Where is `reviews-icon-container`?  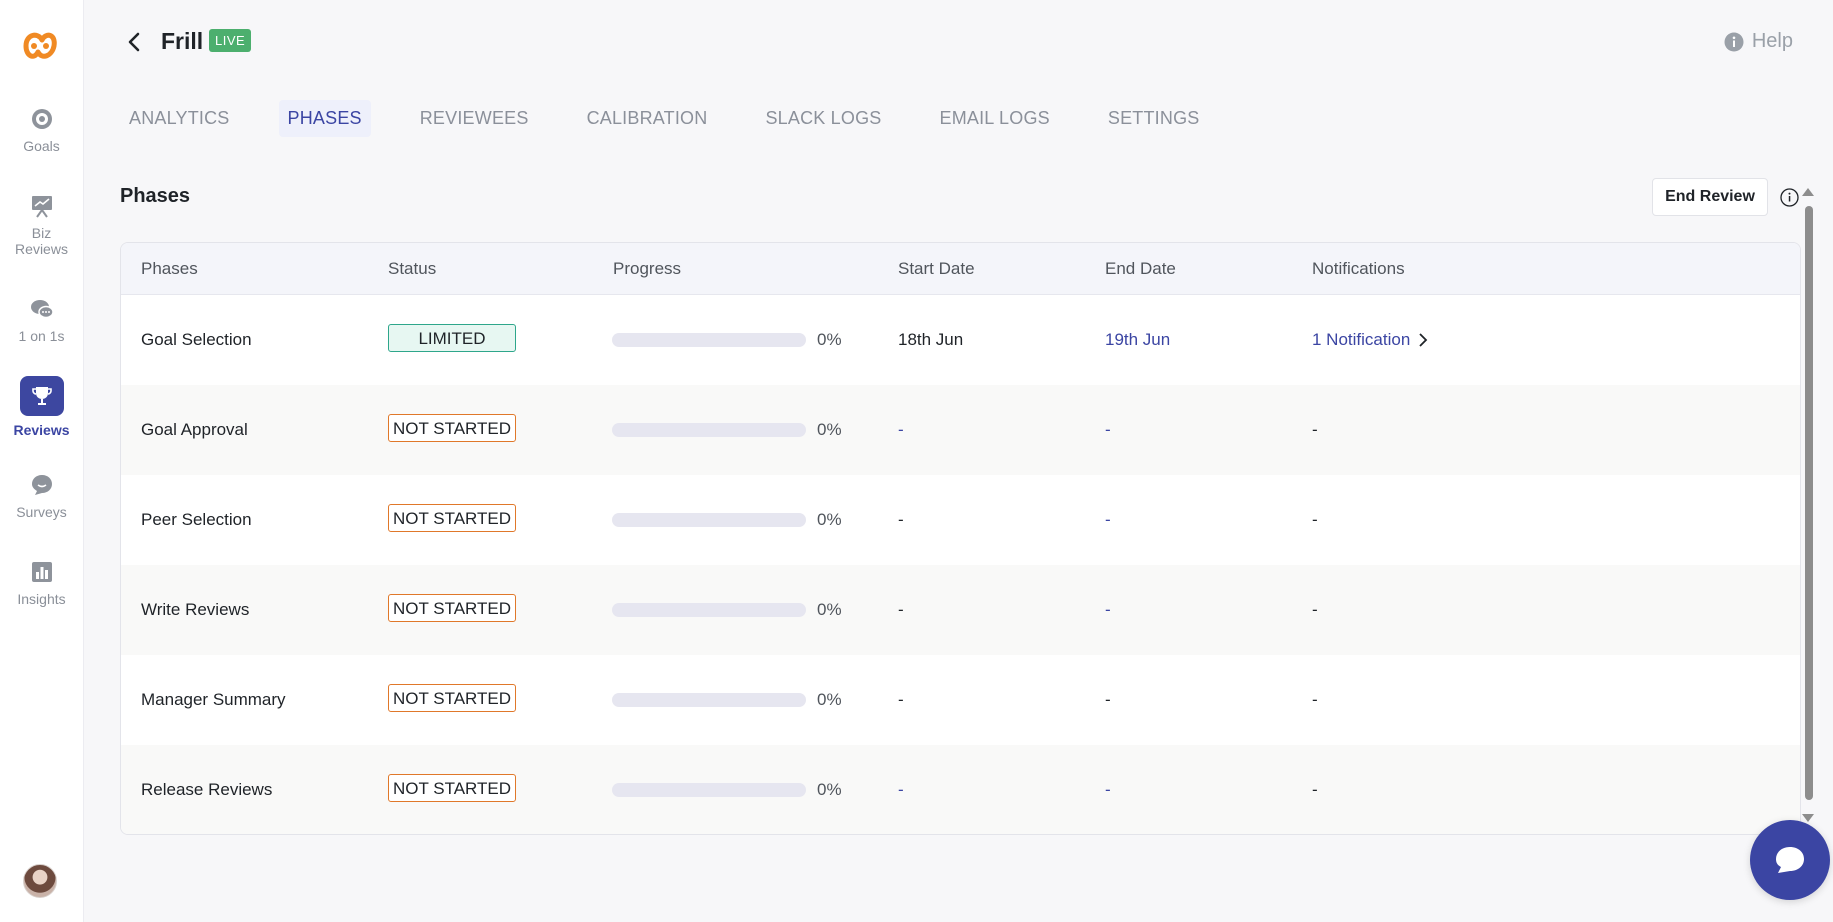
reviews-icon-container is located at coordinates (41, 396).